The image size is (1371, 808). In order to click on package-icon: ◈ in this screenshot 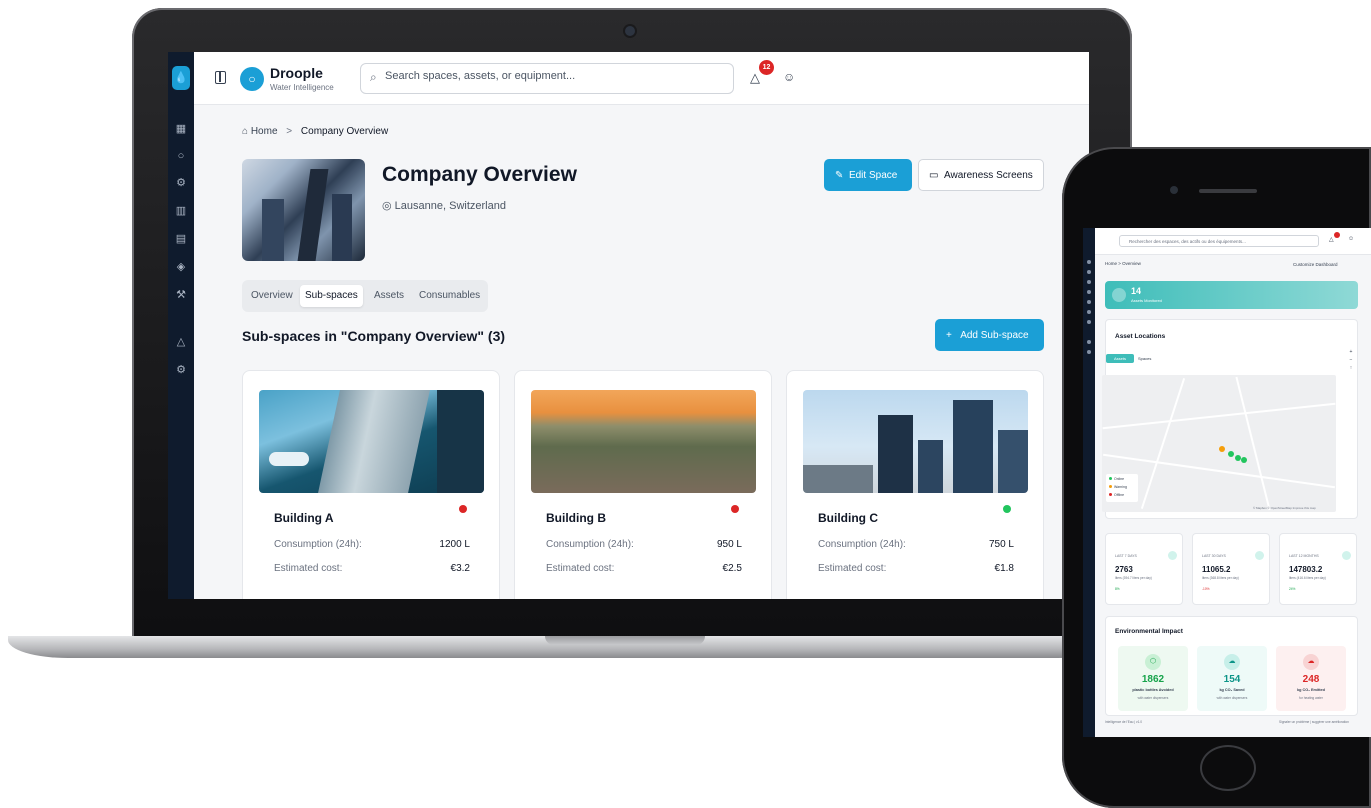, I will do `click(181, 267)`.